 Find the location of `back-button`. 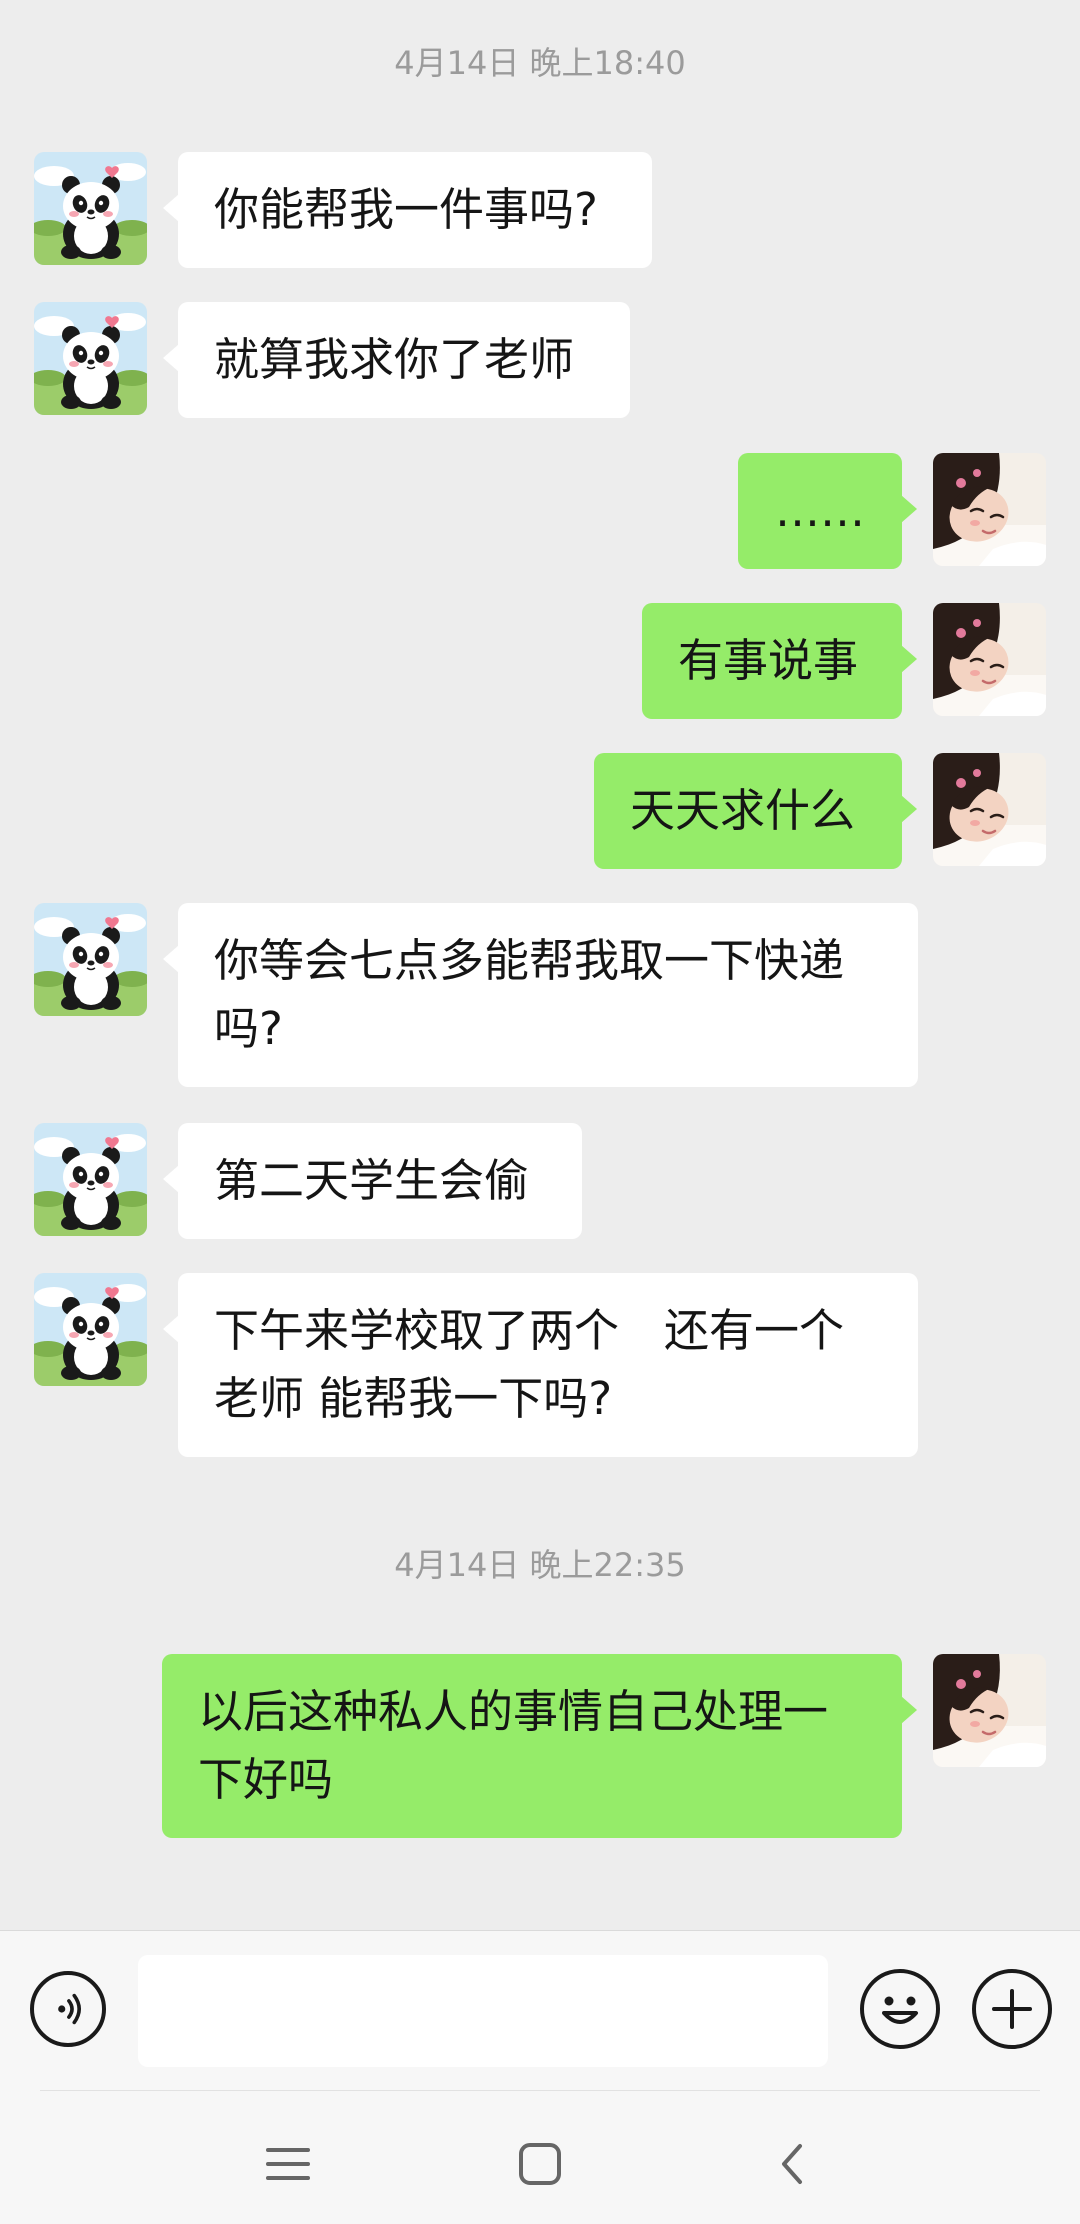

back-button is located at coordinates (792, 2164).